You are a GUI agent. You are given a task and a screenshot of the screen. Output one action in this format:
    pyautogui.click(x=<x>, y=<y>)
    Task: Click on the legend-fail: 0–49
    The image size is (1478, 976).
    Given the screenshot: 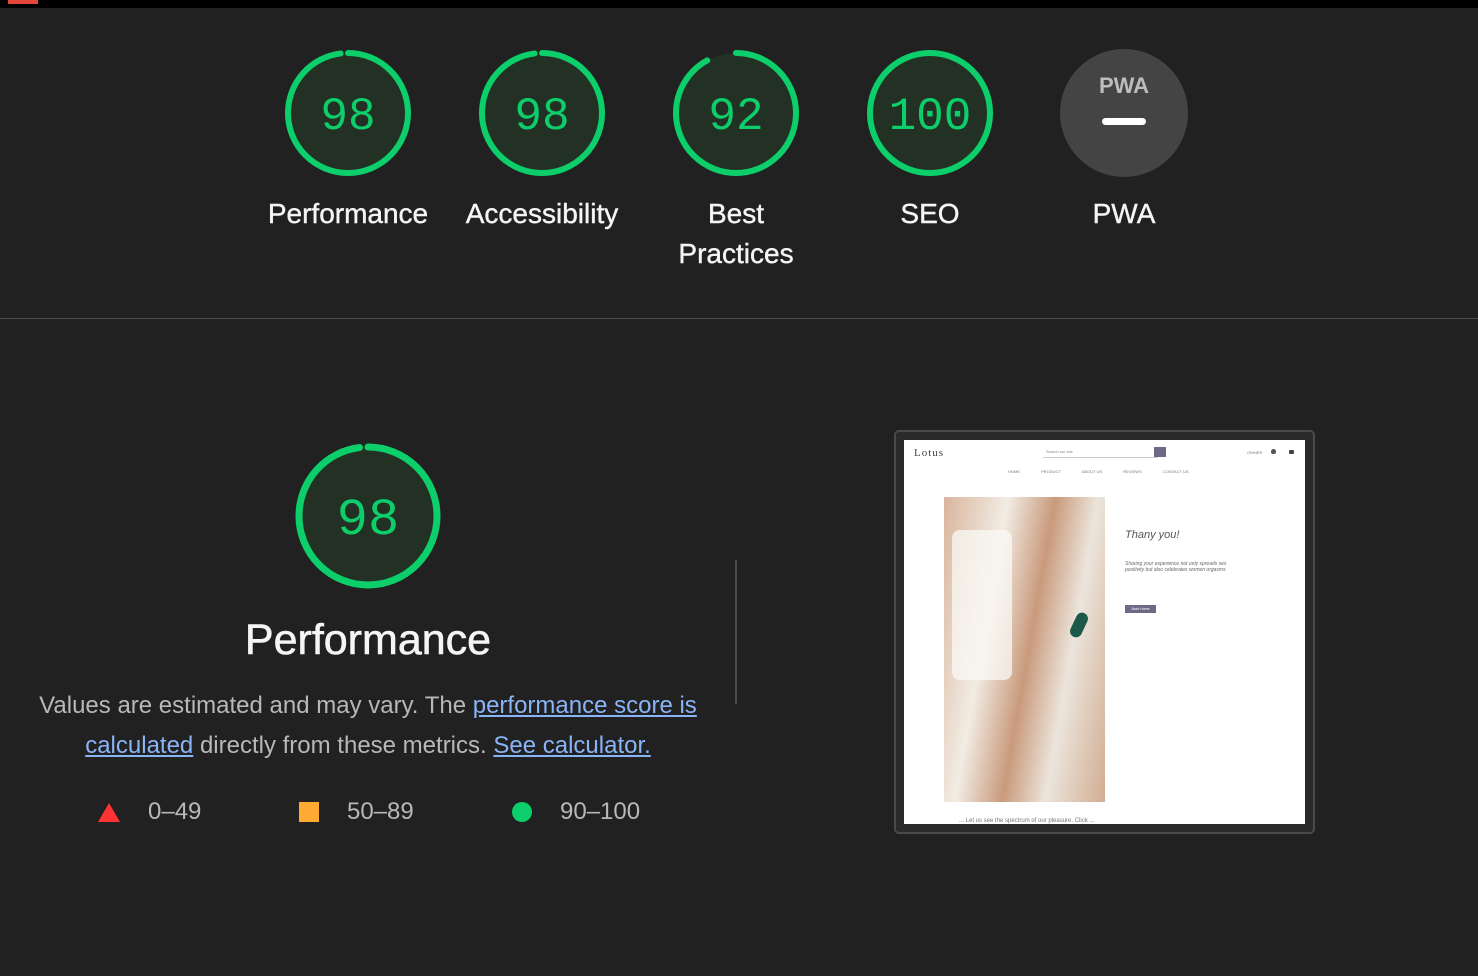 What is the action you would take?
    pyautogui.click(x=149, y=812)
    